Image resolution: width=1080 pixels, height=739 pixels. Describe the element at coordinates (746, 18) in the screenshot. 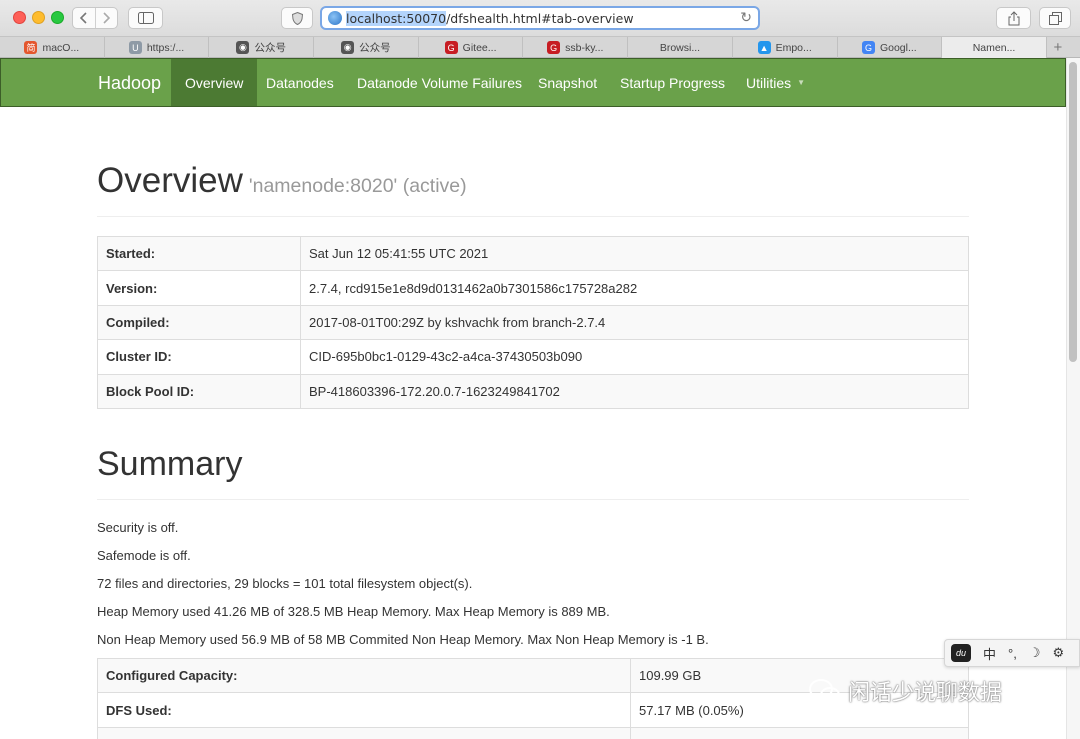

I see `reload-icon: ↻` at that location.